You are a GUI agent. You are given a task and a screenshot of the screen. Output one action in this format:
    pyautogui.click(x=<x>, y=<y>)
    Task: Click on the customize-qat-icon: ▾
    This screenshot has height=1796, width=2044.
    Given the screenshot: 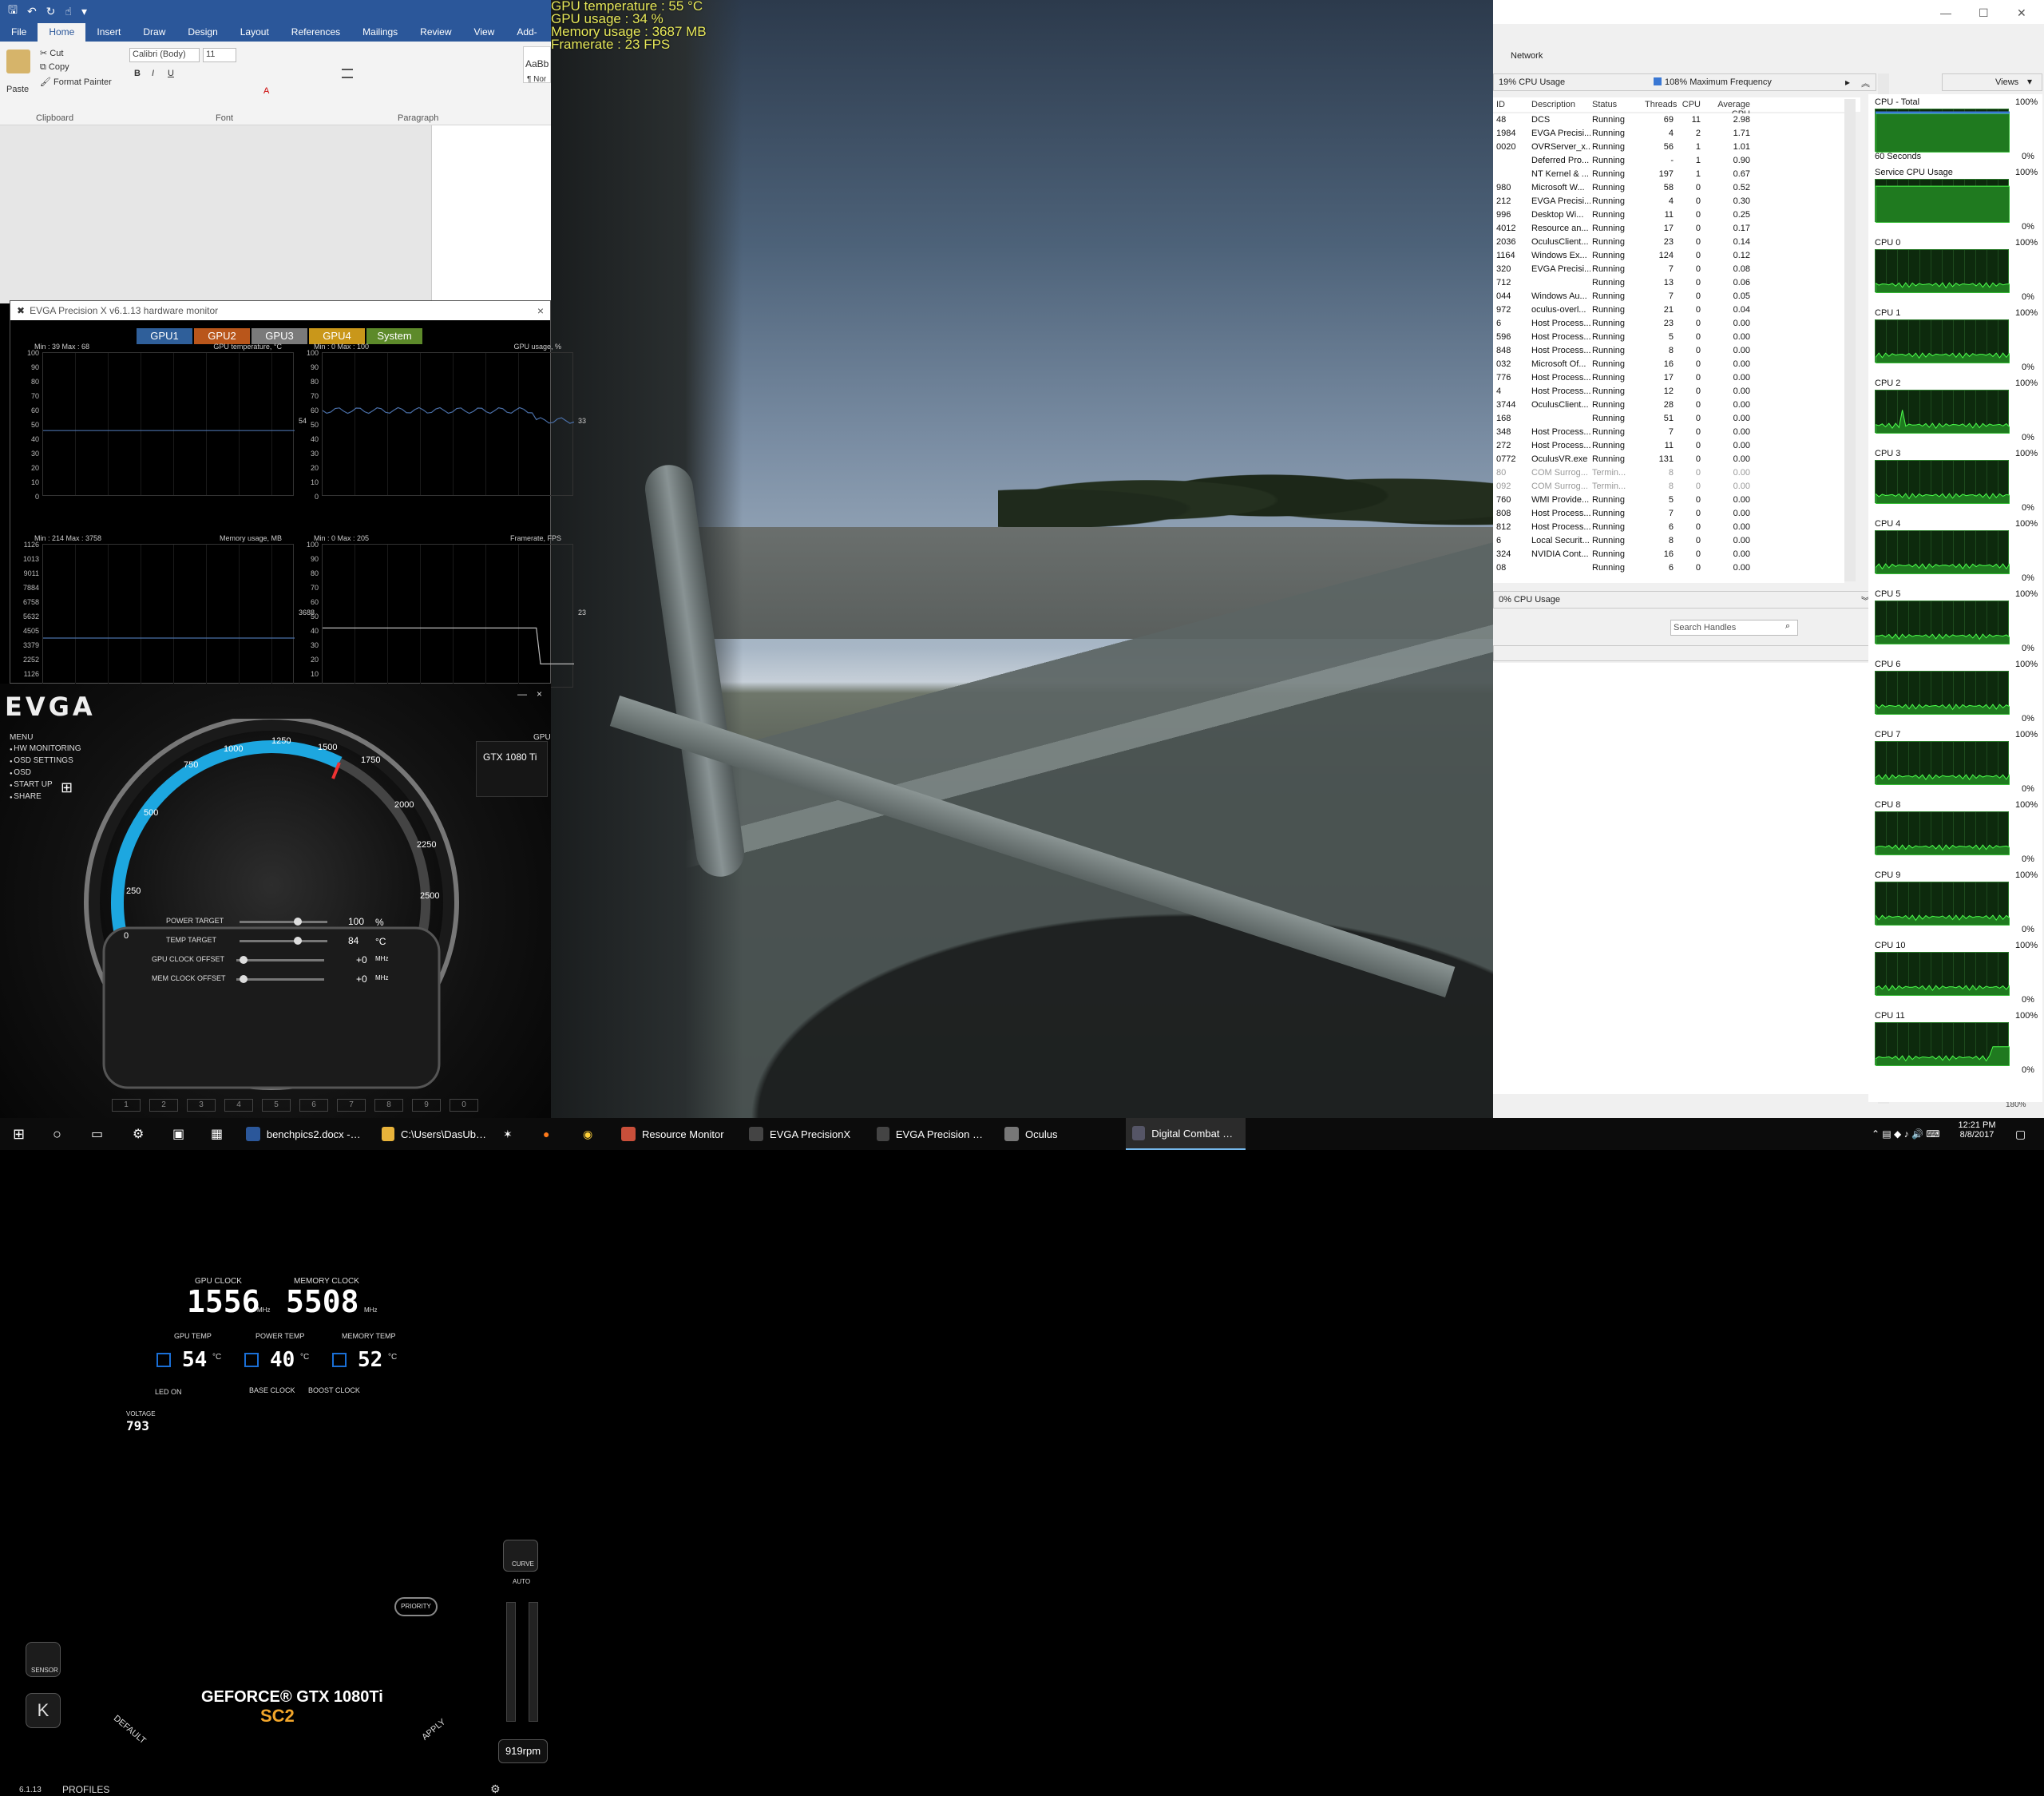 What is the action you would take?
    pyautogui.click(x=84, y=11)
    